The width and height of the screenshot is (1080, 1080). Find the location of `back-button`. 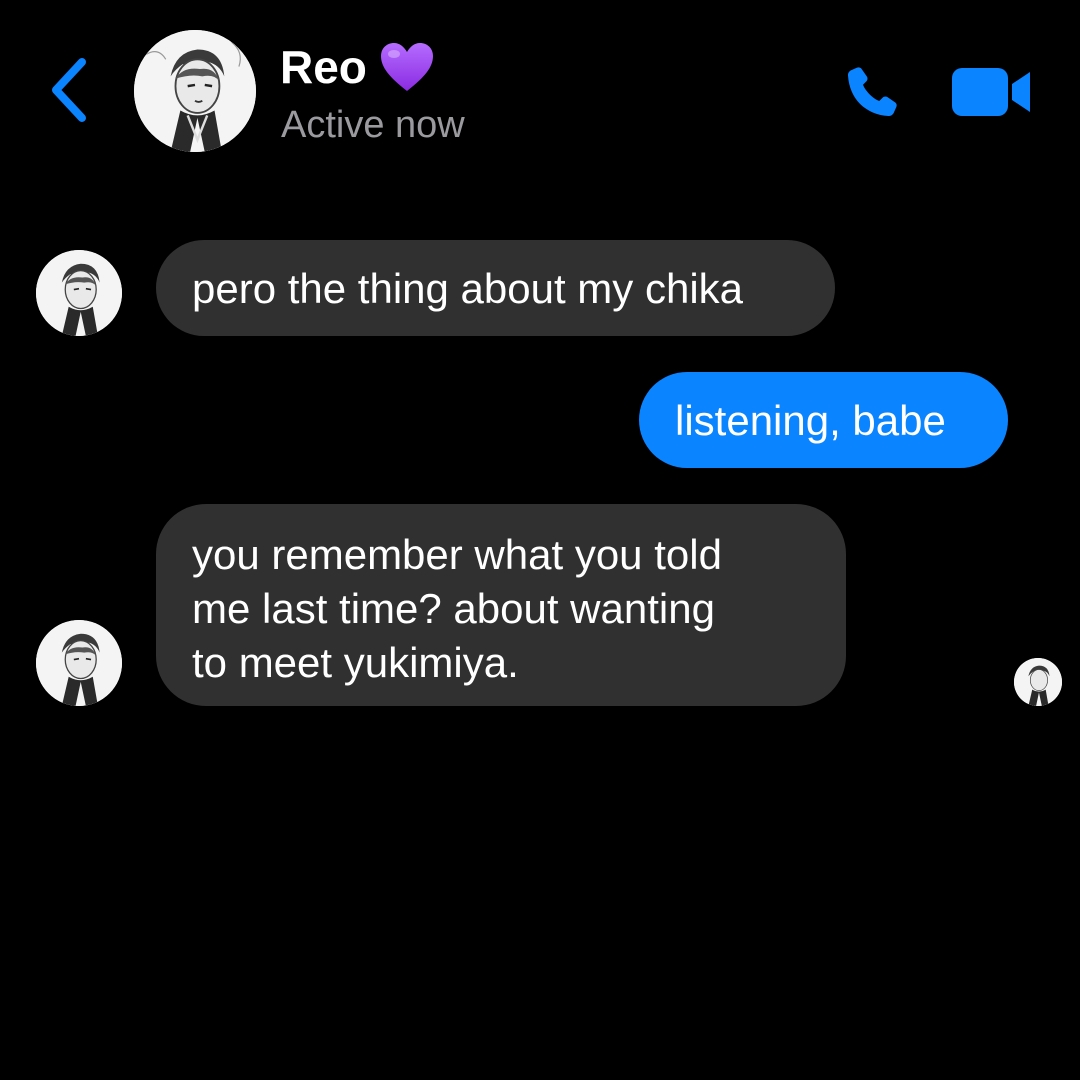

back-button is located at coordinates (68, 90).